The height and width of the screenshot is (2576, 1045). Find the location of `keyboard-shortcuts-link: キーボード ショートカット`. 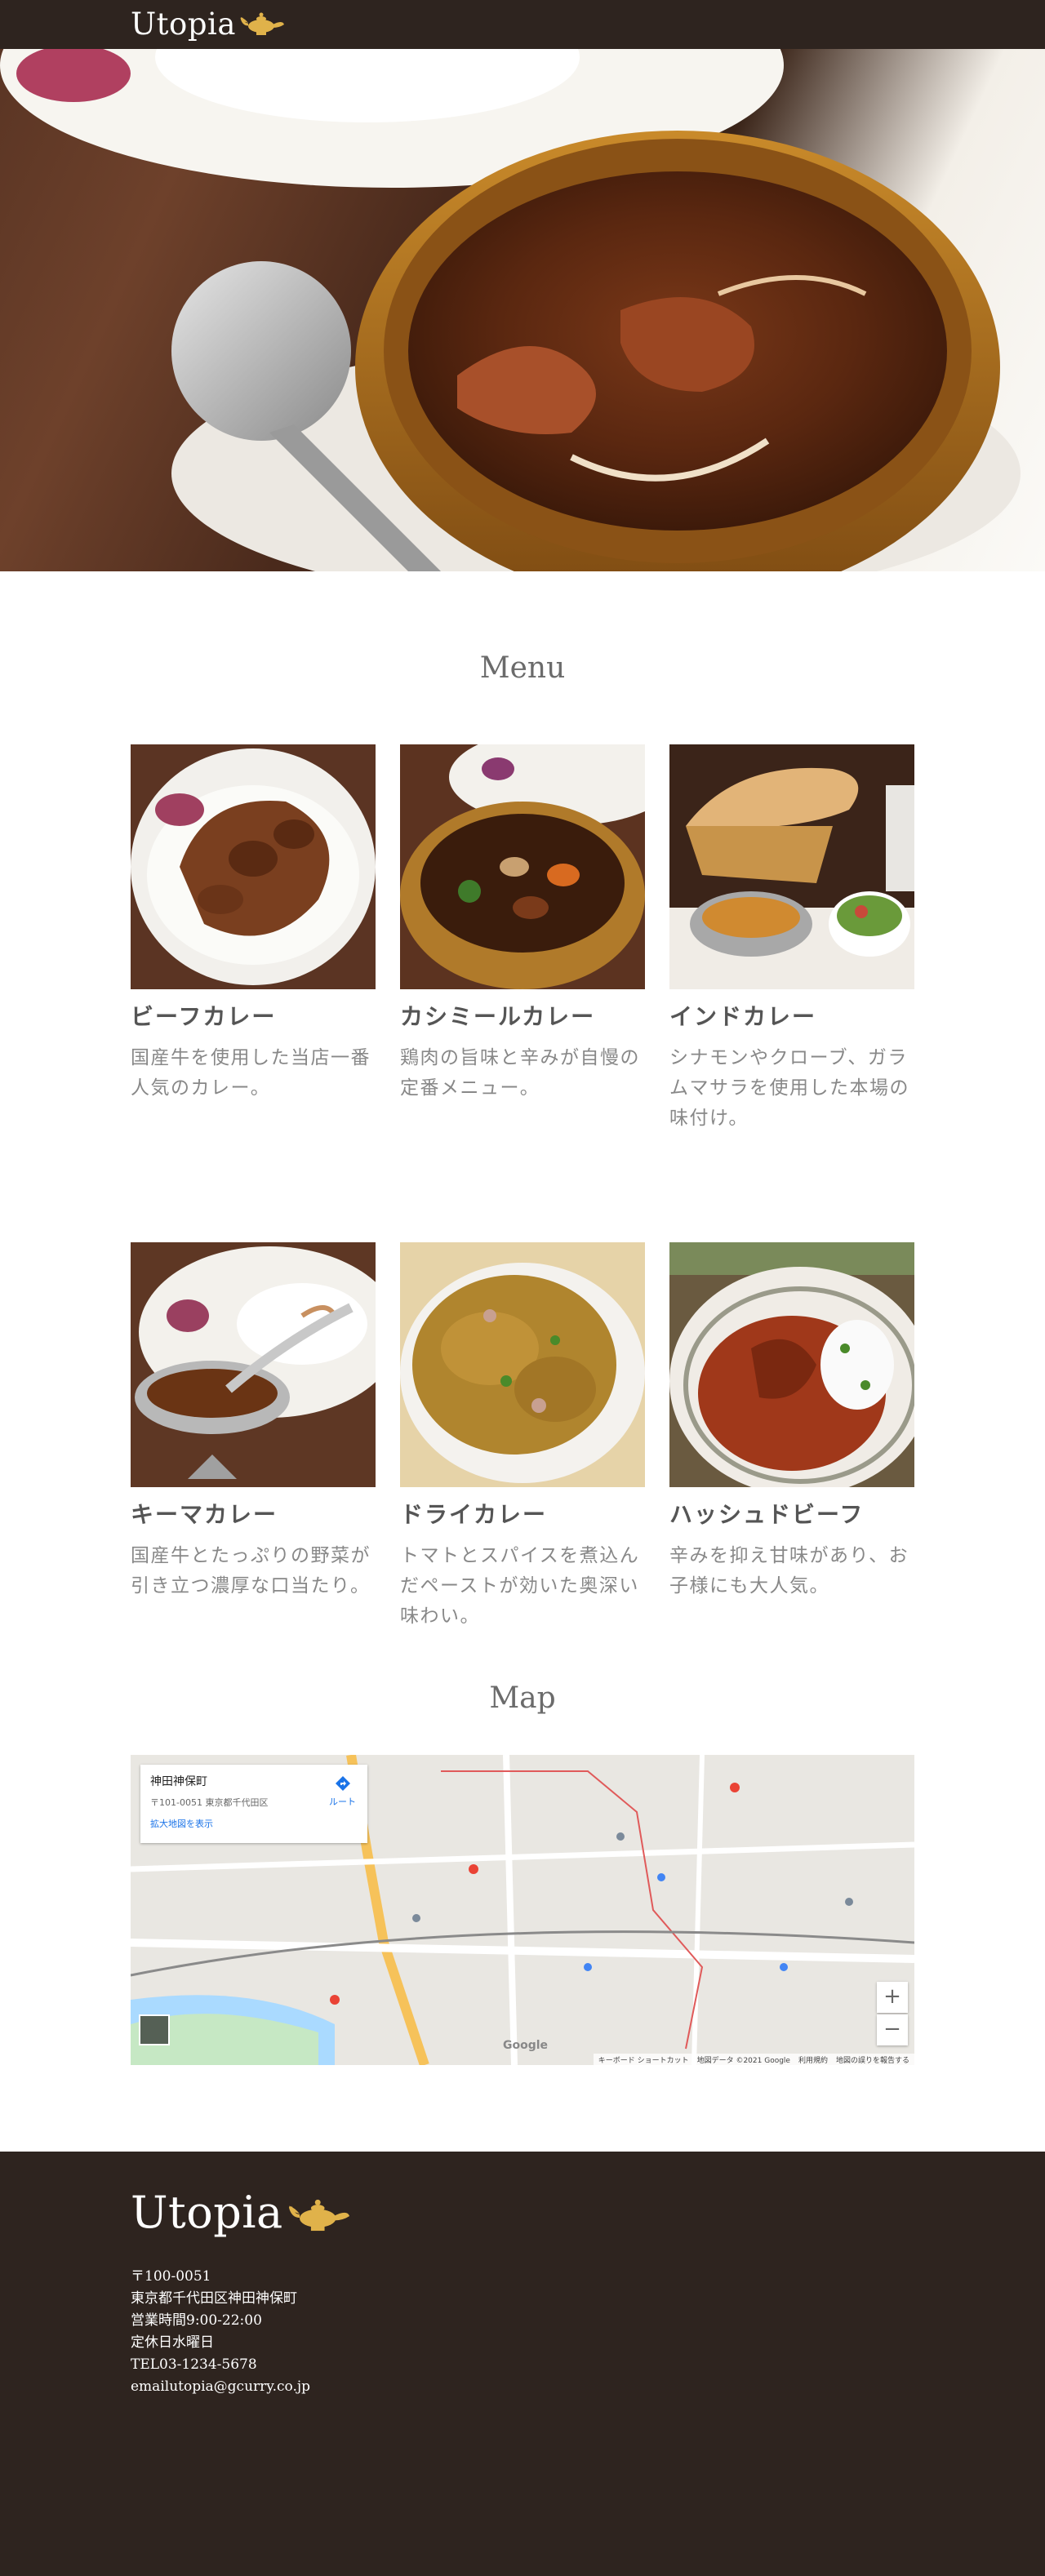

keyboard-shortcuts-link: キーボード ショートカット is located at coordinates (643, 2059).